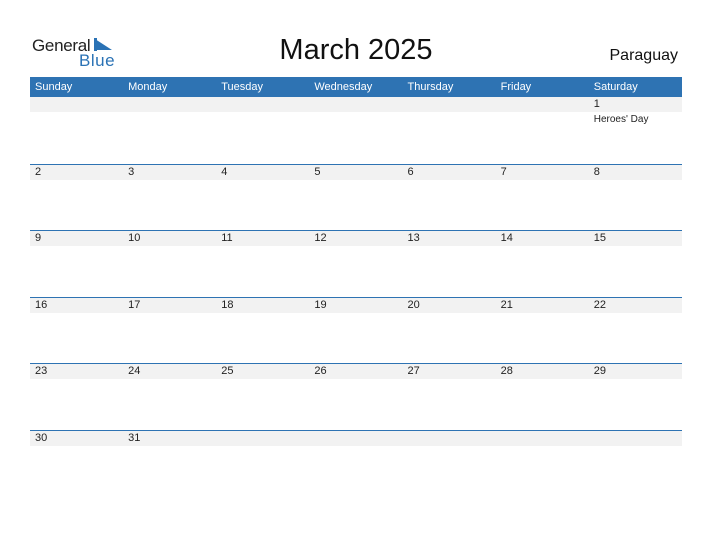 The image size is (712, 550). Describe the element at coordinates (355, 305) in the screenshot. I see `day-cell: 19` at that location.